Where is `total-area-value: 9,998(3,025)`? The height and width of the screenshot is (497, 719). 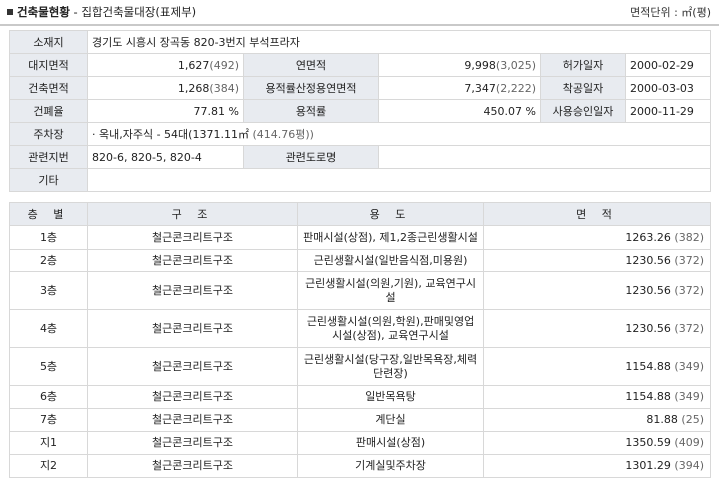
total-area-value: 9,998(3,025) is located at coordinates (459, 65).